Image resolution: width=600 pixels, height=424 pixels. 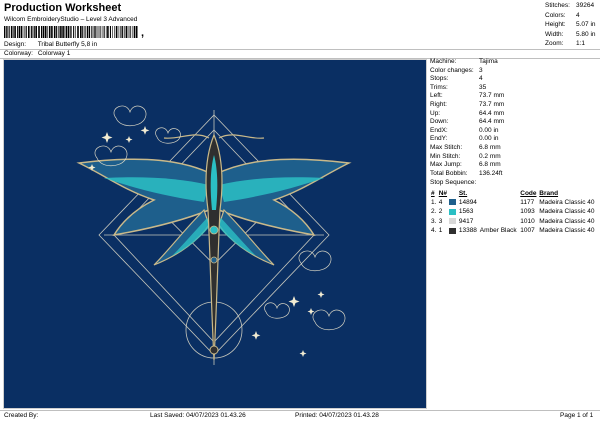 I want to click on table-header: # N# St. Code Brand, so click(x=514, y=193).